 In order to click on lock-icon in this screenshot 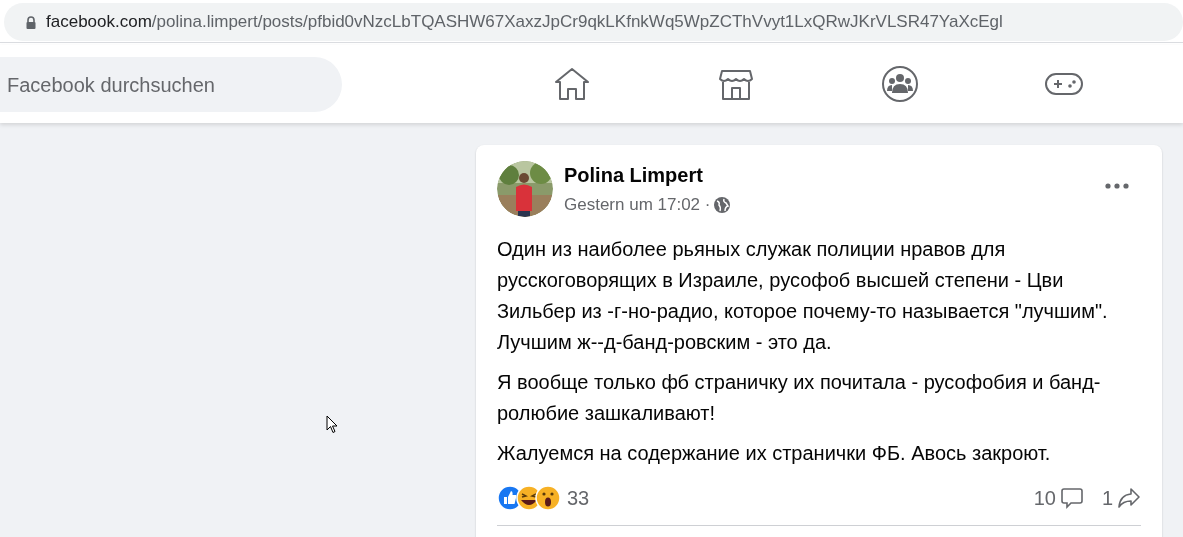, I will do `click(31, 22)`.